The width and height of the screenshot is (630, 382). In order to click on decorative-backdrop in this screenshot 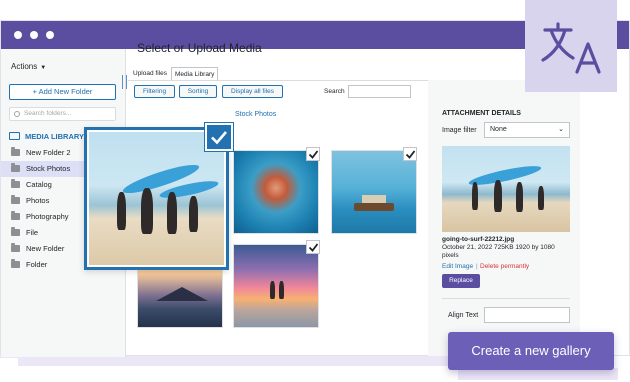, I will do `click(233, 361)`.